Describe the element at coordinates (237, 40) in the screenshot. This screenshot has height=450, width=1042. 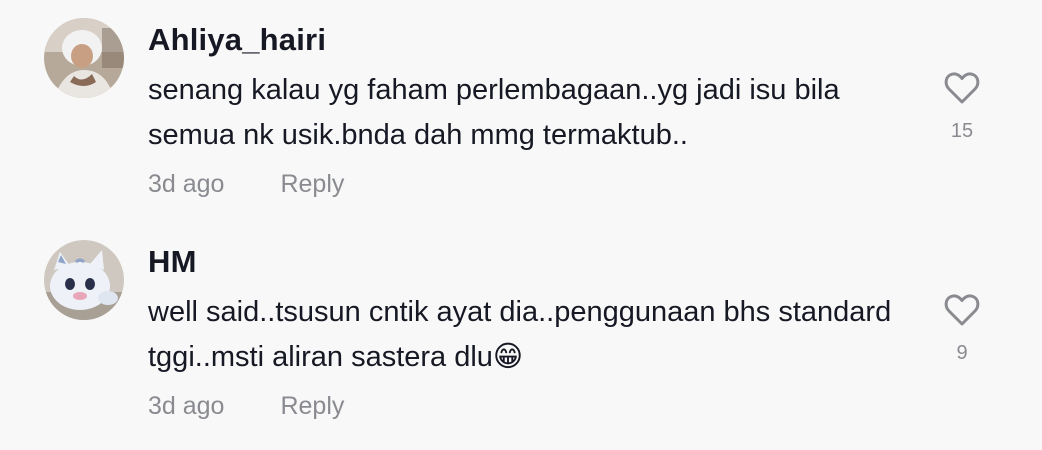
I see `username: Ahliya_hairi` at that location.